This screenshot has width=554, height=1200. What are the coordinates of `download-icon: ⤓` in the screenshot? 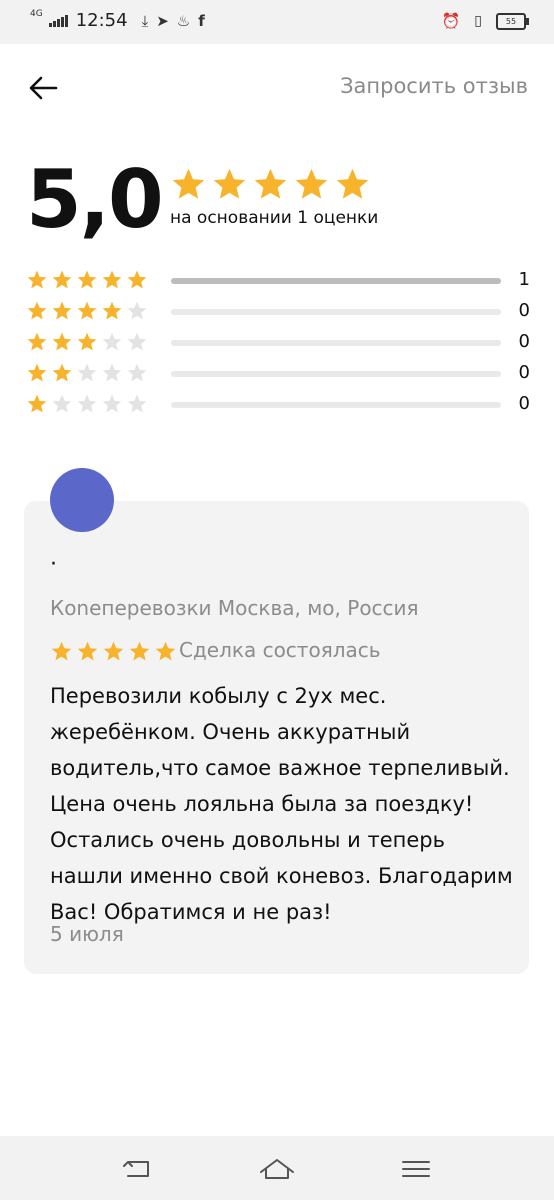 It's located at (145, 20).